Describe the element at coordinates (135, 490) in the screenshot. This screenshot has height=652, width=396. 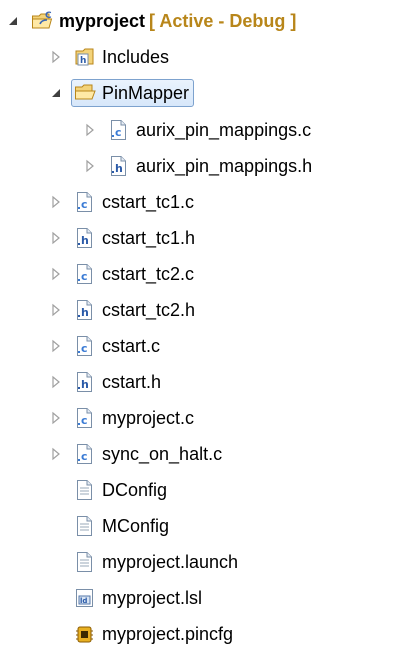
I see `tree-item-label: DConfig` at that location.